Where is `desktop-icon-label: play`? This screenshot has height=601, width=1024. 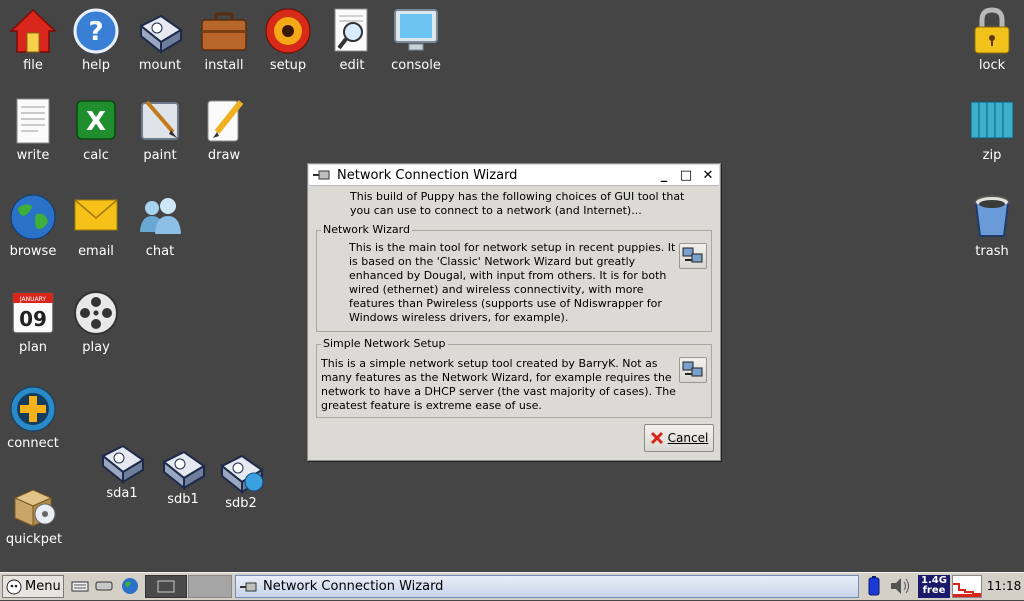 desktop-icon-label: play is located at coordinates (96, 347).